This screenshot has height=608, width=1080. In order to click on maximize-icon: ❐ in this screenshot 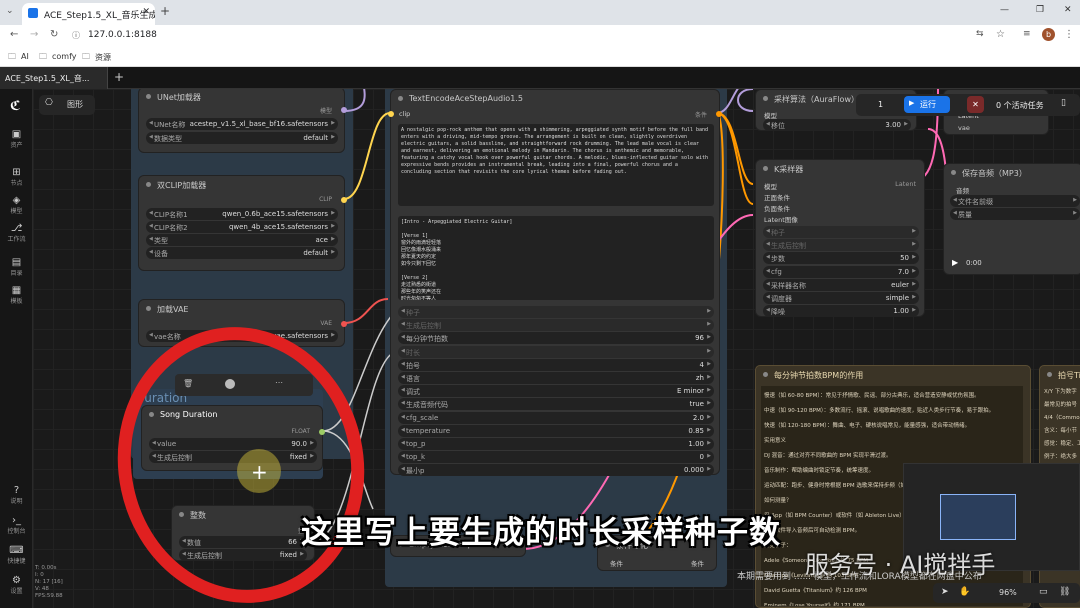, I will do `click(1040, 10)`.